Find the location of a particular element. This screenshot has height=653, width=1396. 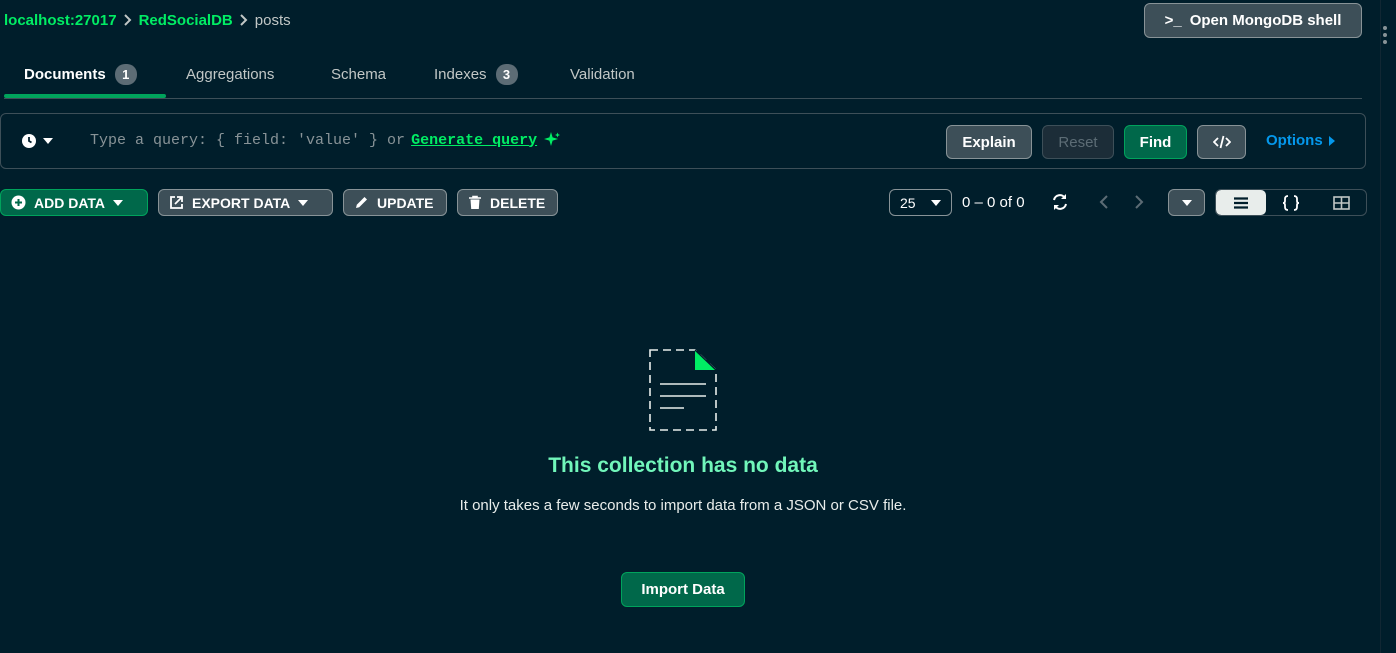

table-view-icon is located at coordinates (1341, 202).